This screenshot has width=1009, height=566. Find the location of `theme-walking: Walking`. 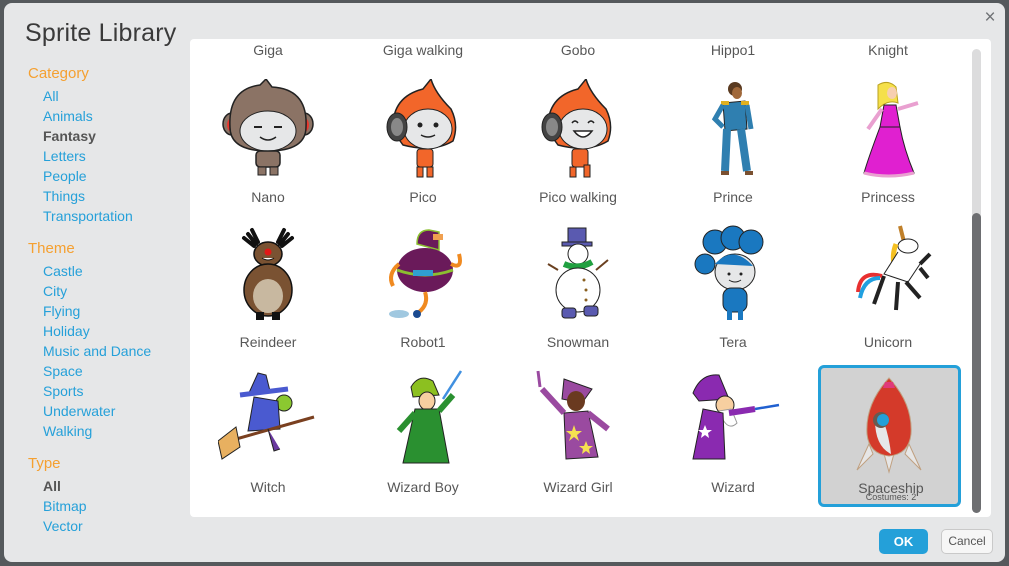

theme-walking: Walking is located at coordinates (67, 431).